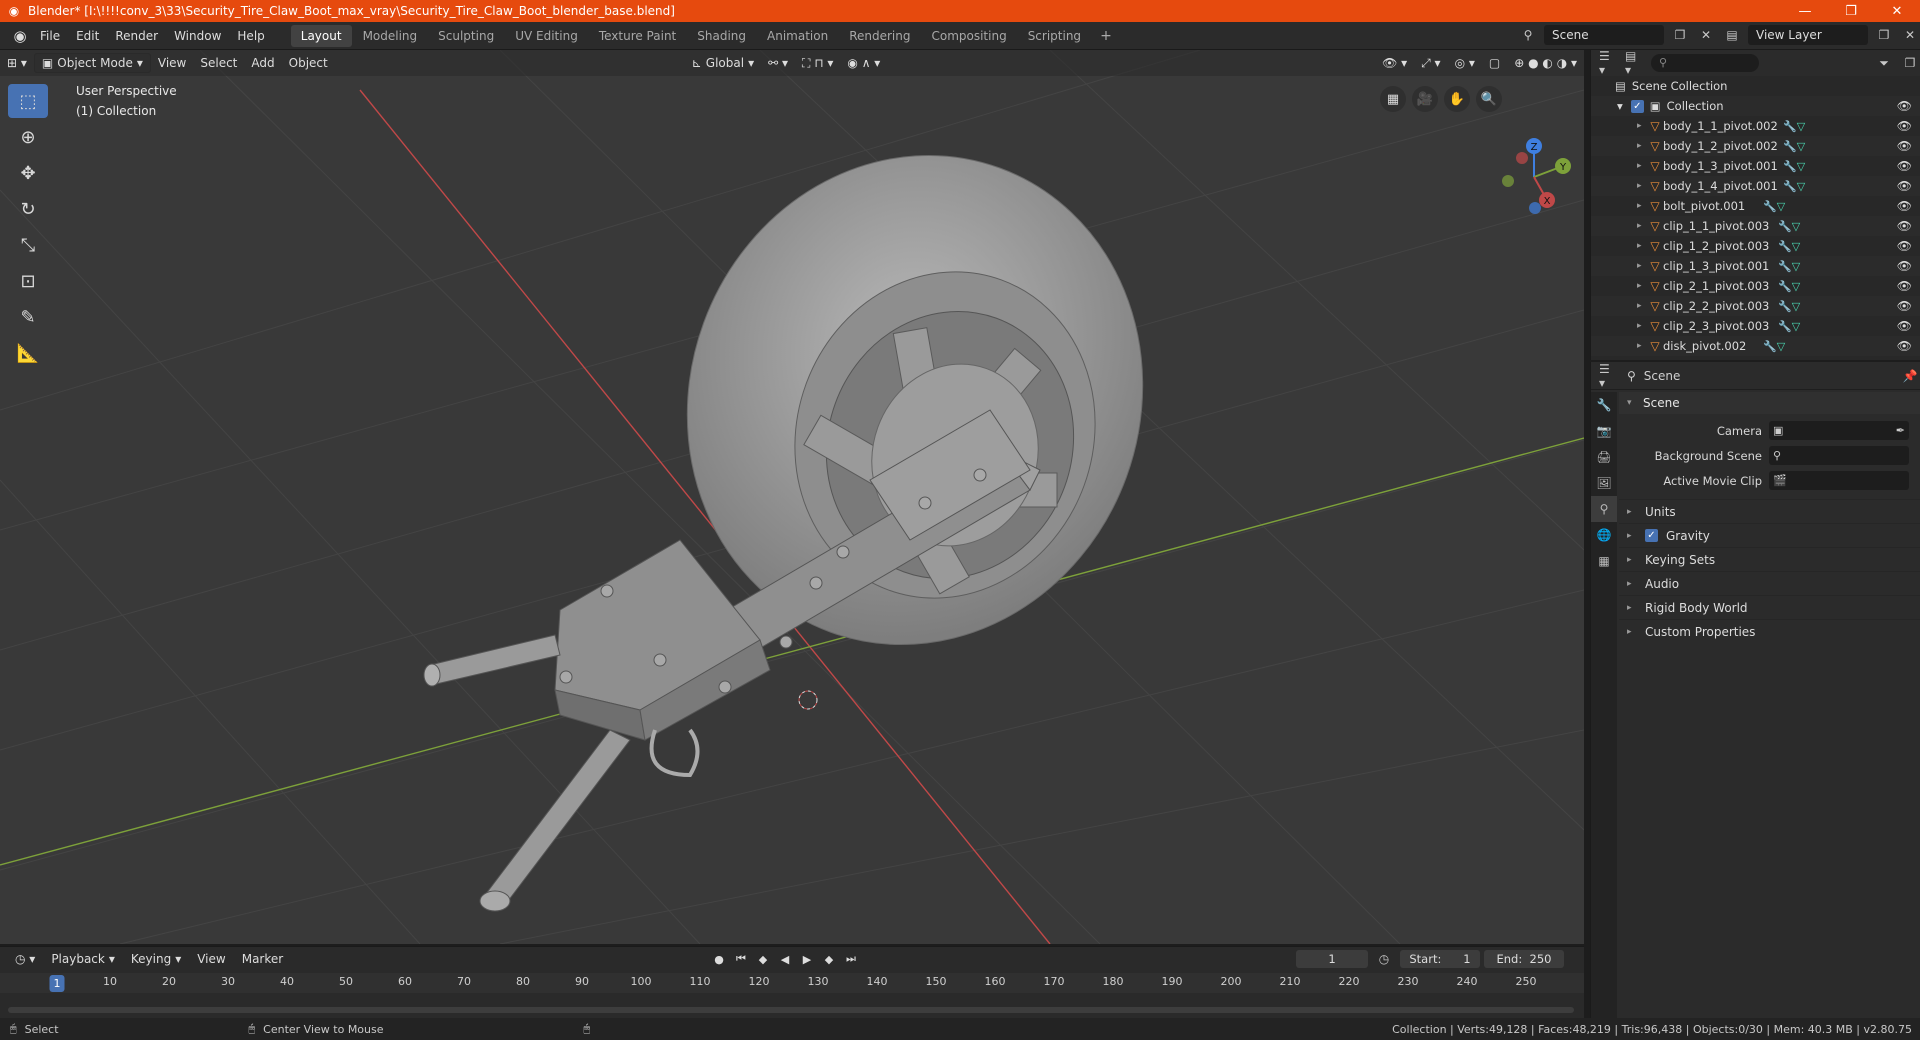  What do you see at coordinates (262, 959) in the screenshot?
I see `marker-menu: Marker` at bounding box center [262, 959].